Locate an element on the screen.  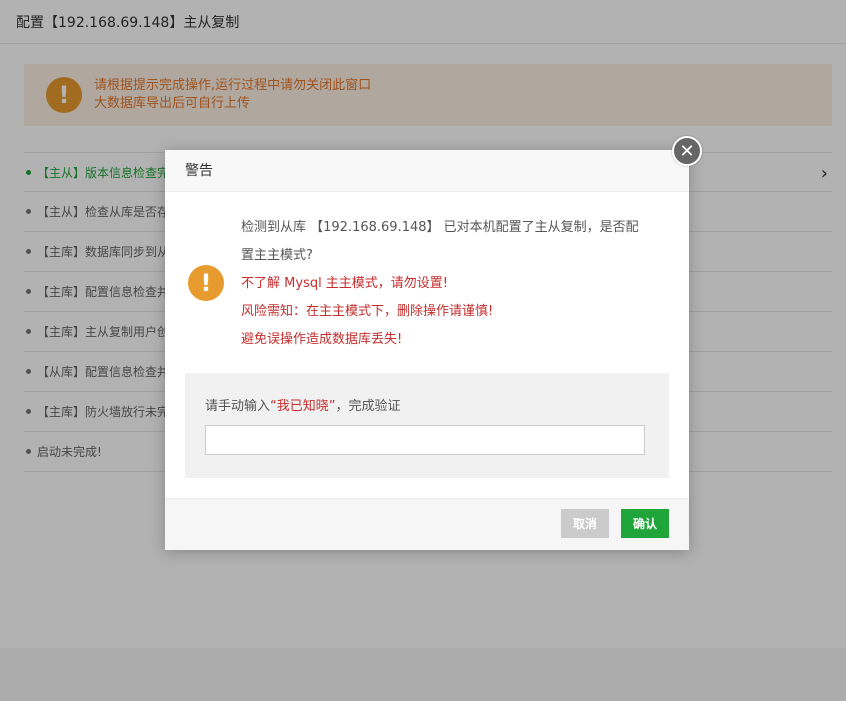
close-icon: ✕ is located at coordinates (687, 151).